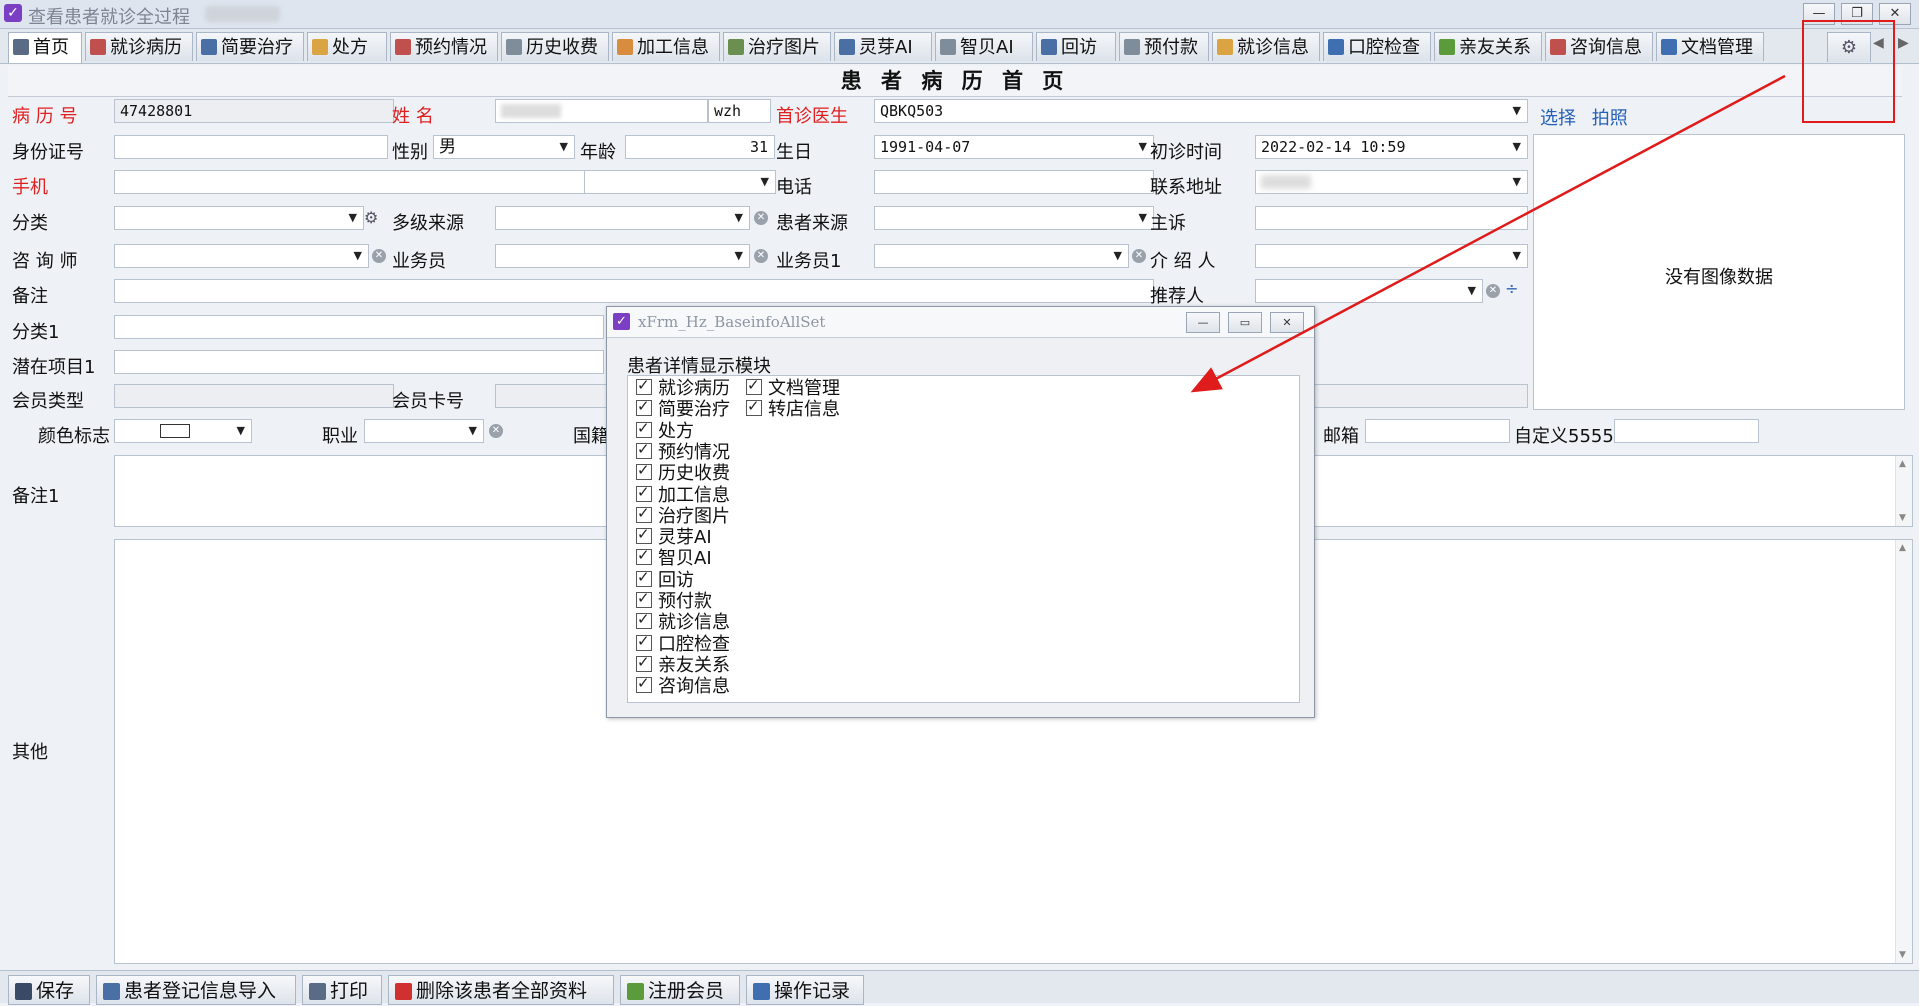 This screenshot has width=1919, height=1006. Describe the element at coordinates (1014, 218) in the screenshot. I see `patient-source-select: ▼` at that location.